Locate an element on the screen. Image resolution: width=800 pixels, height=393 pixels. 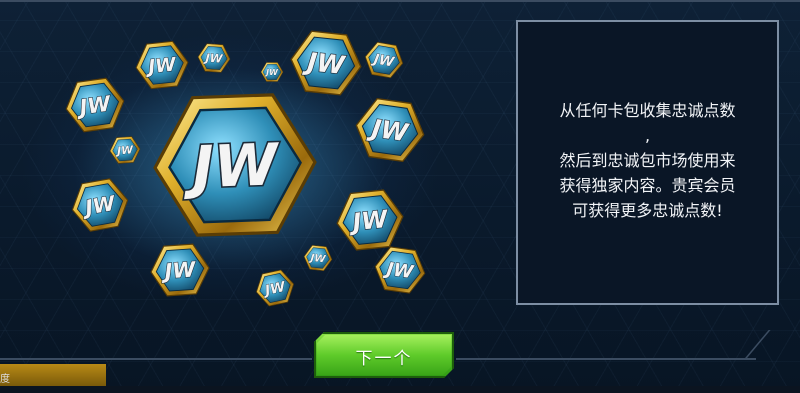
medal-icon-large is located at coordinates (235, 165).